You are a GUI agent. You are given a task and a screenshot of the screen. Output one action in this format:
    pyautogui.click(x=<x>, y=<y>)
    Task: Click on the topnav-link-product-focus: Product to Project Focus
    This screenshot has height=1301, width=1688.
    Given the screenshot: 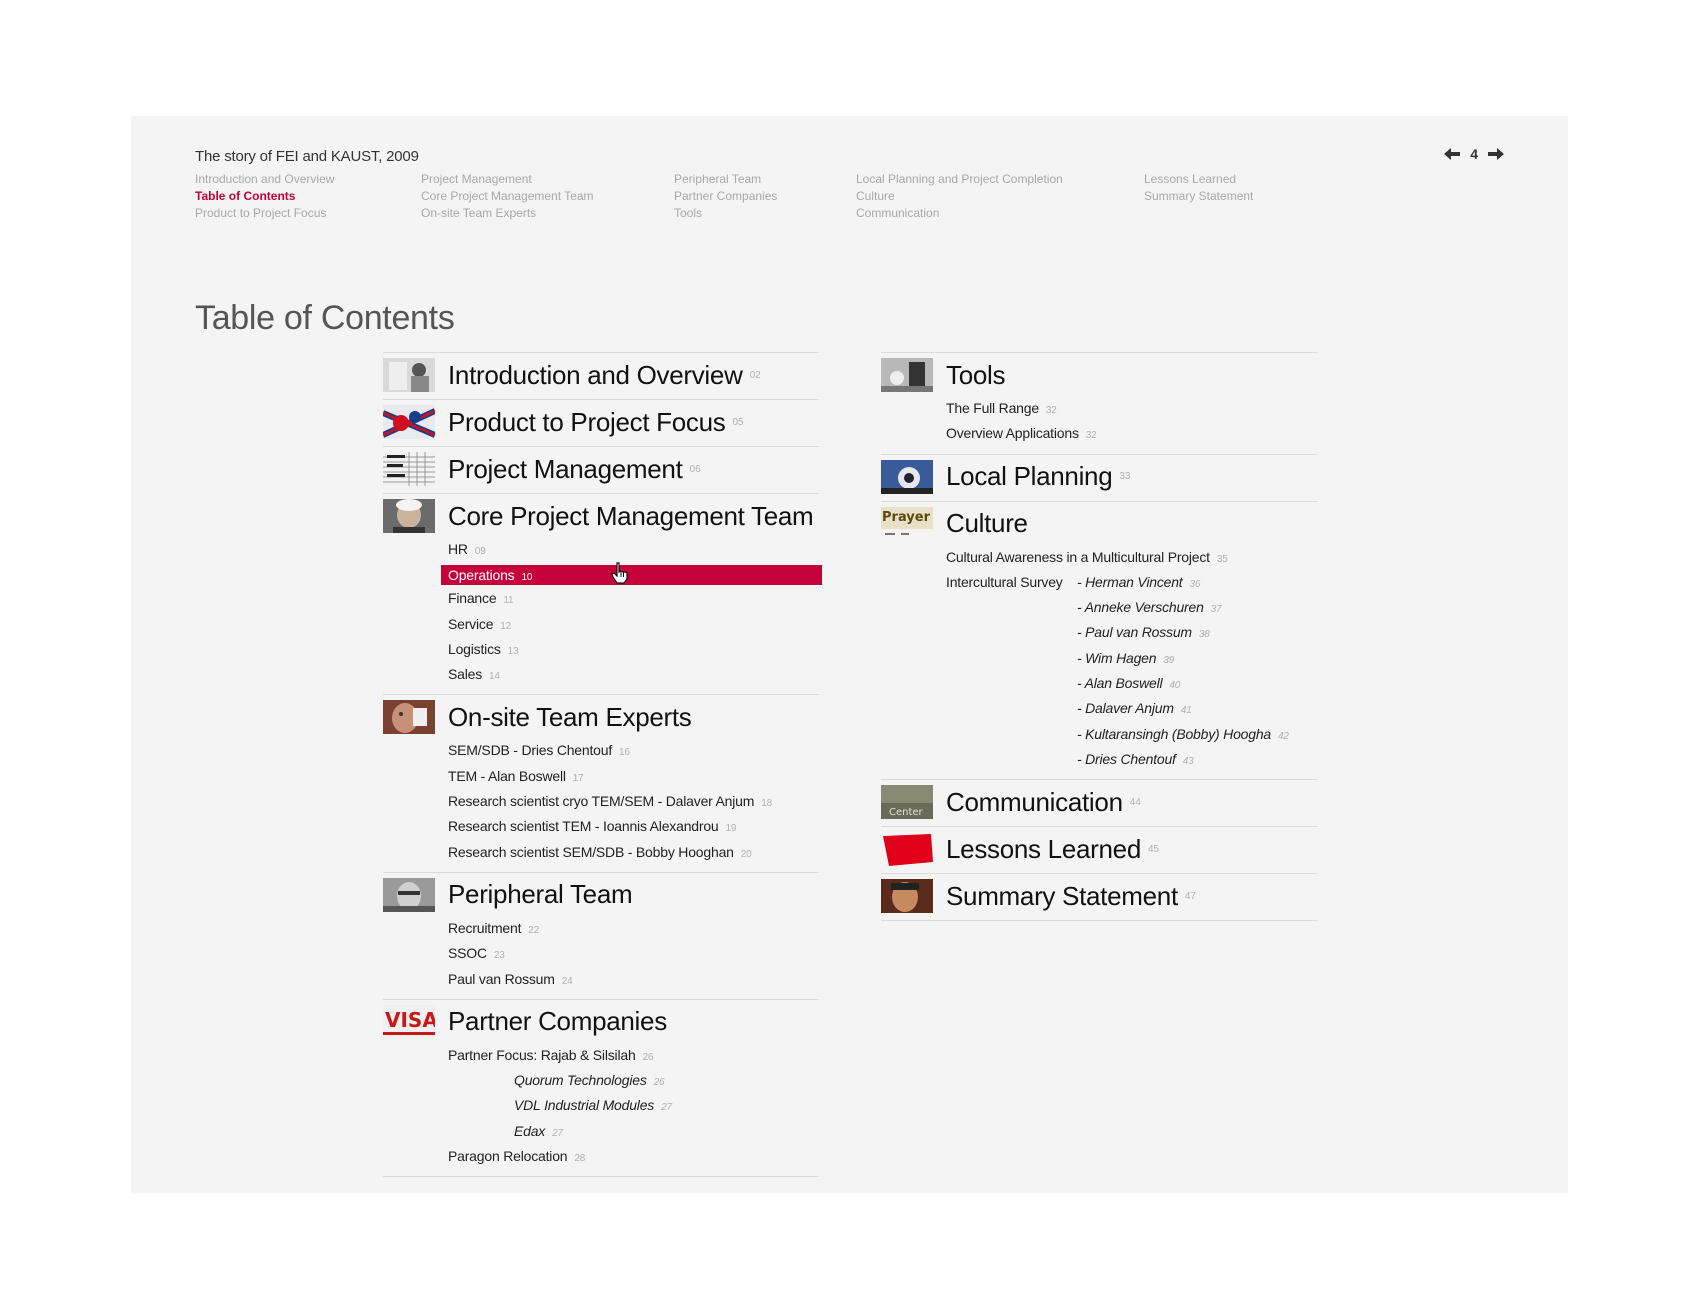 What is the action you would take?
    pyautogui.click(x=264, y=213)
    